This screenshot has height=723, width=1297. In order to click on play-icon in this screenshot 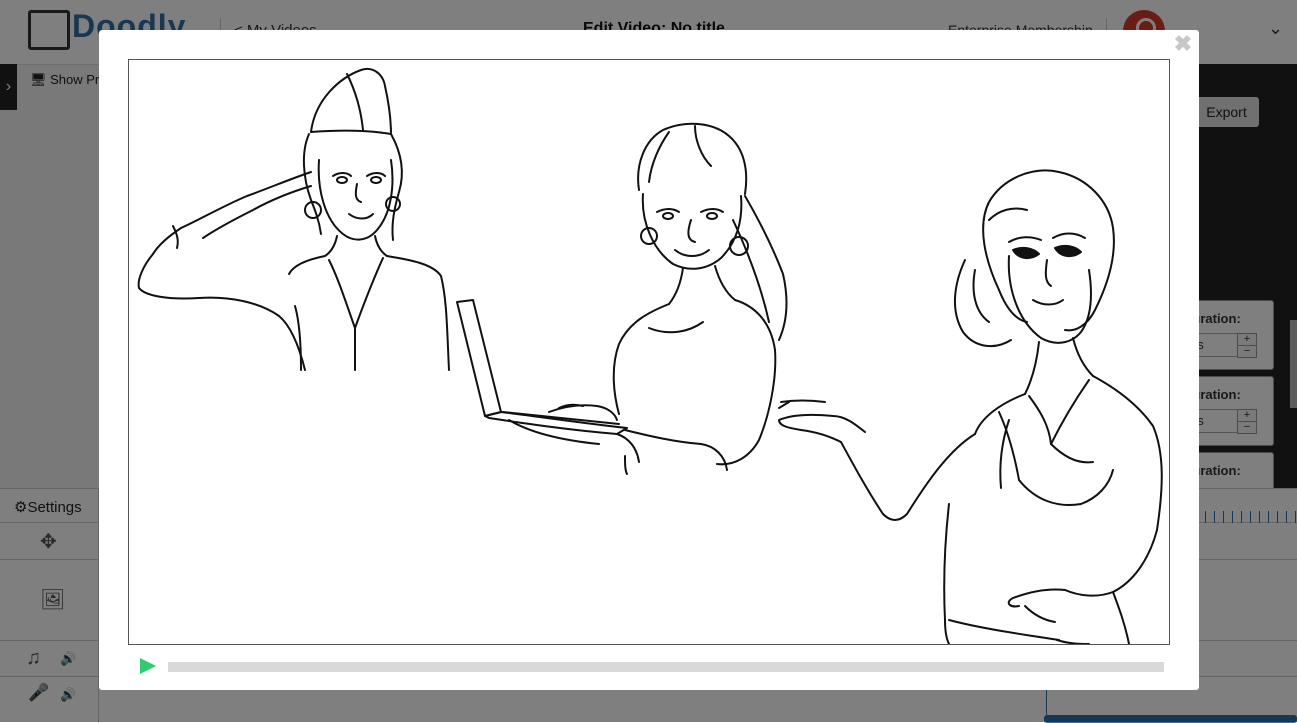, I will do `click(148, 666)`.